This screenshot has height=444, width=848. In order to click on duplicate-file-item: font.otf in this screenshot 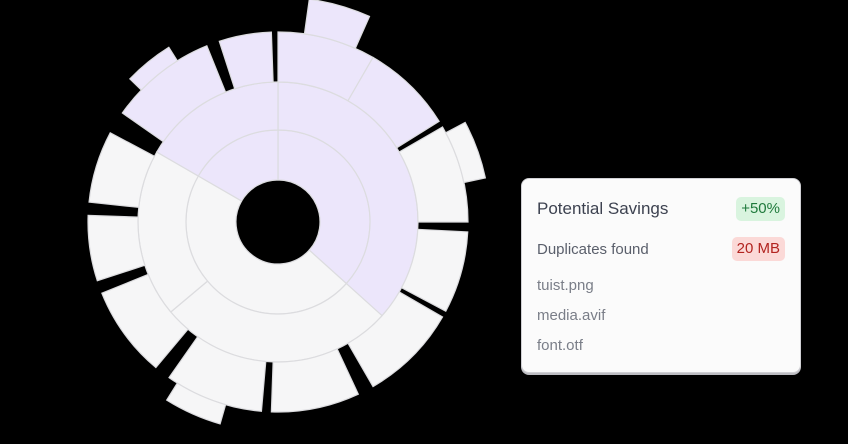, I will do `click(560, 345)`.